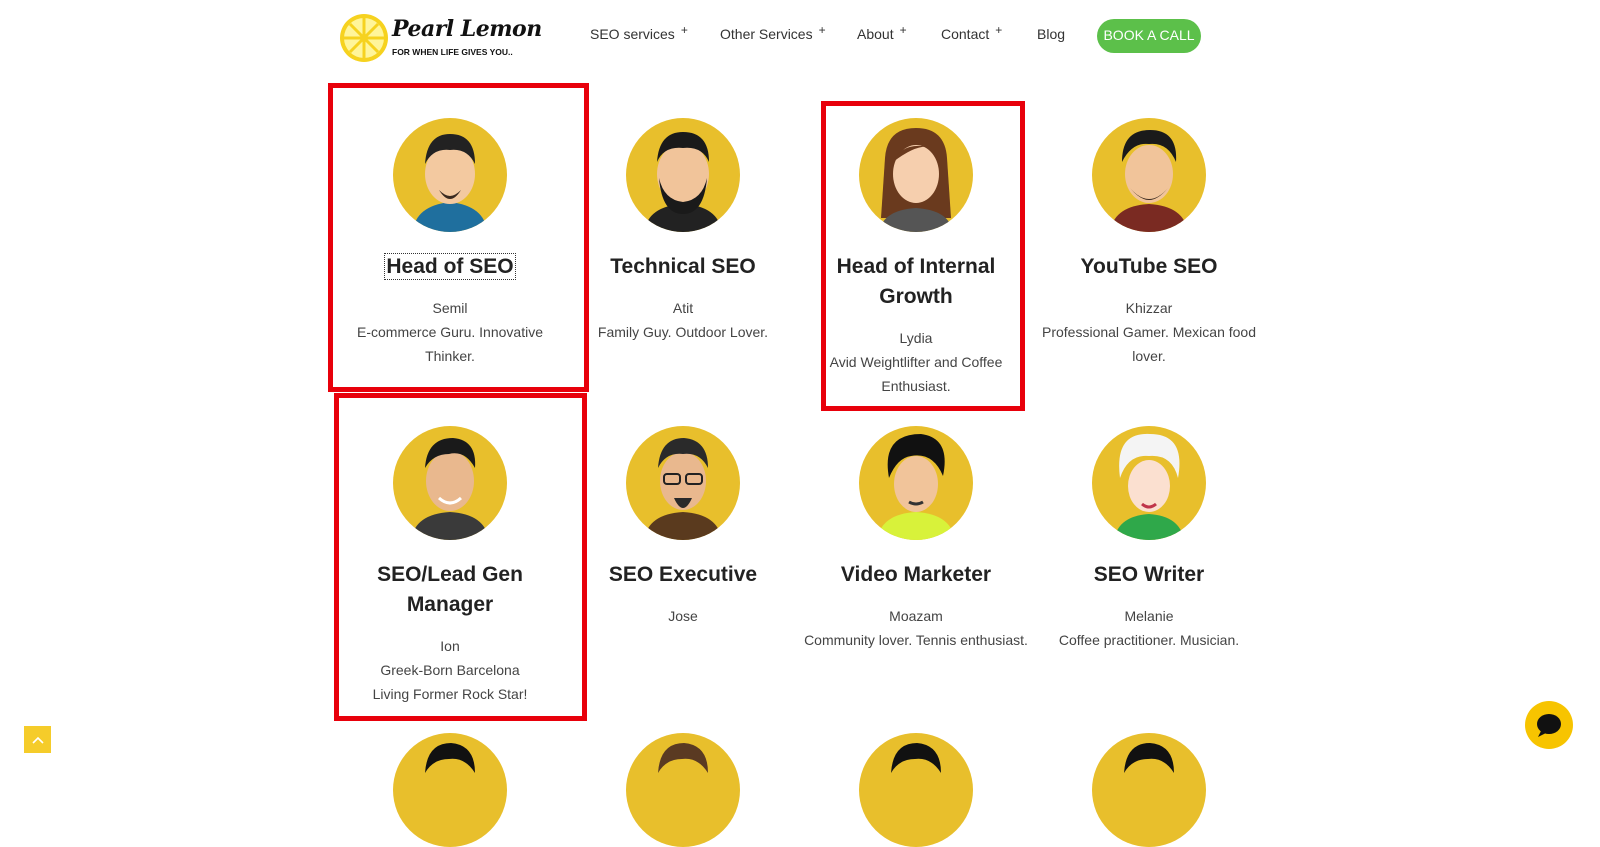 The width and height of the screenshot is (1600, 847). Describe the element at coordinates (683, 616) in the screenshot. I see `team-member-name: Jose` at that location.